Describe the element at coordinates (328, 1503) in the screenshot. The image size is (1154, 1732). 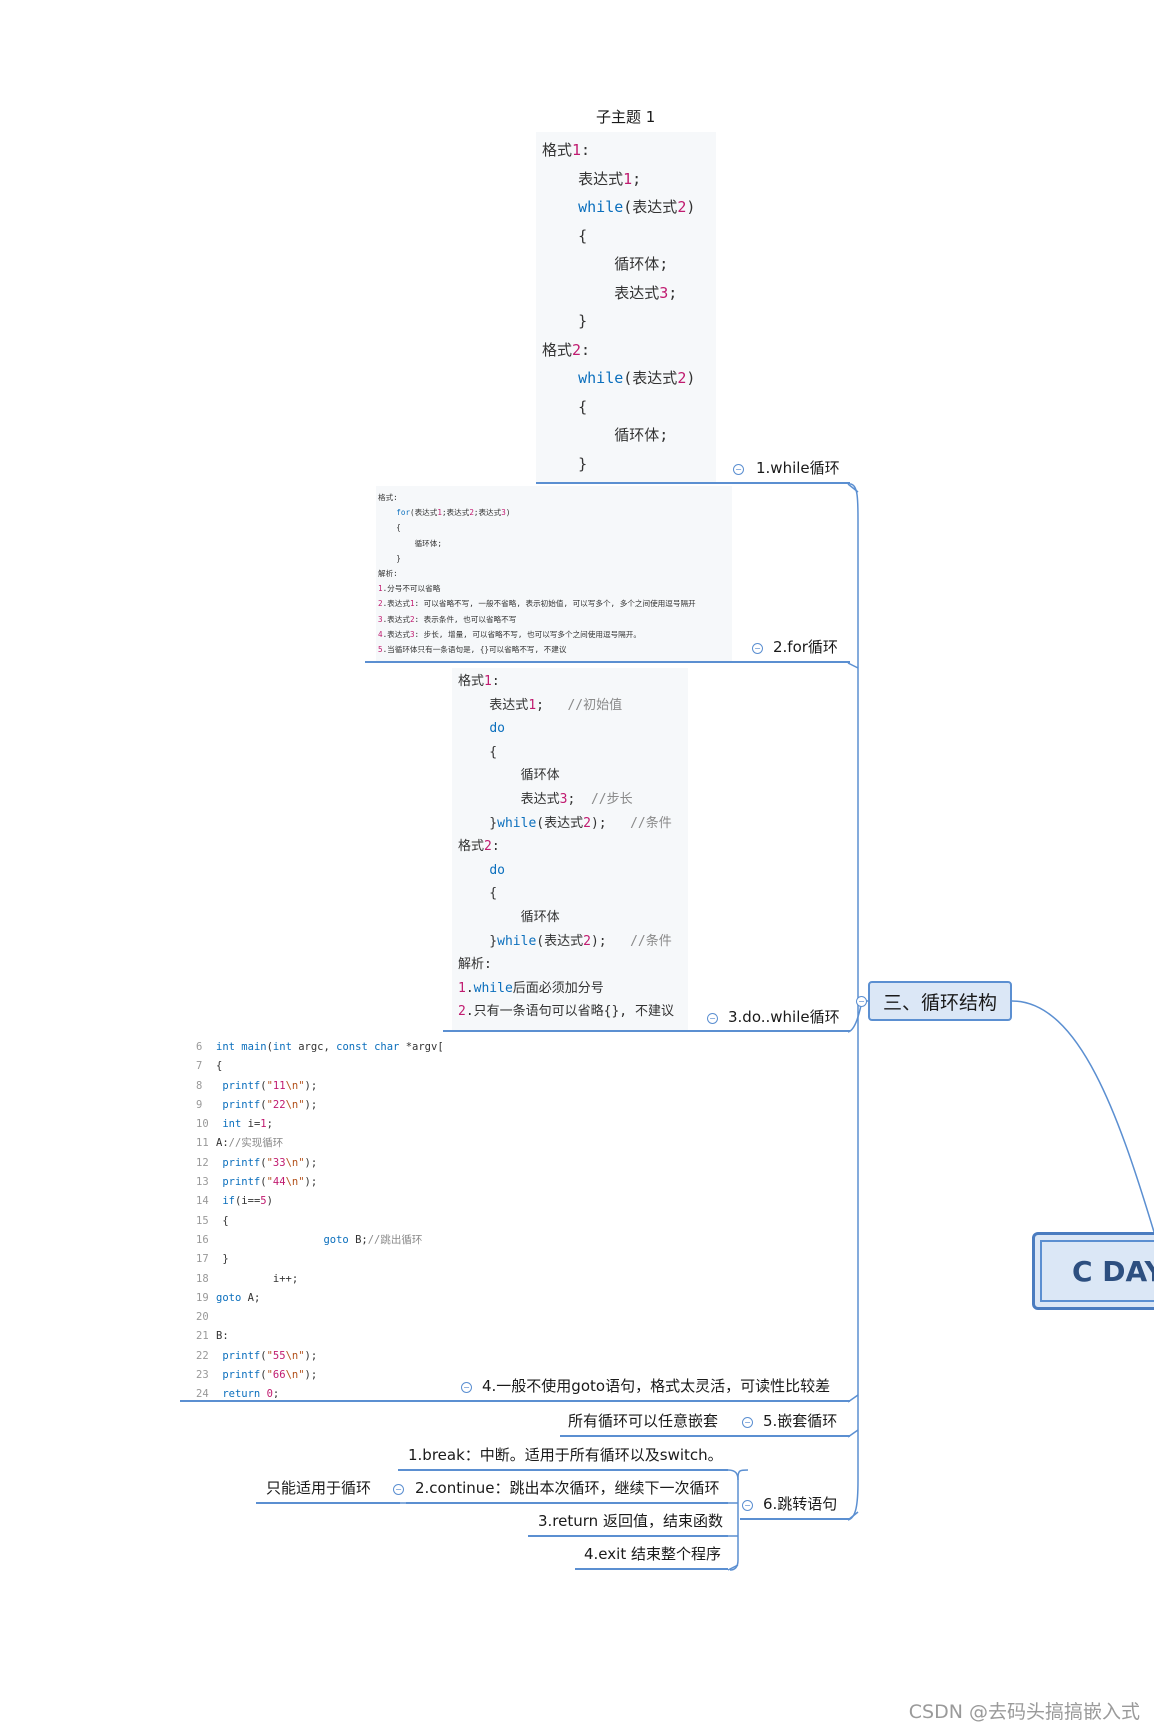
I see `continue-child-underline` at that location.